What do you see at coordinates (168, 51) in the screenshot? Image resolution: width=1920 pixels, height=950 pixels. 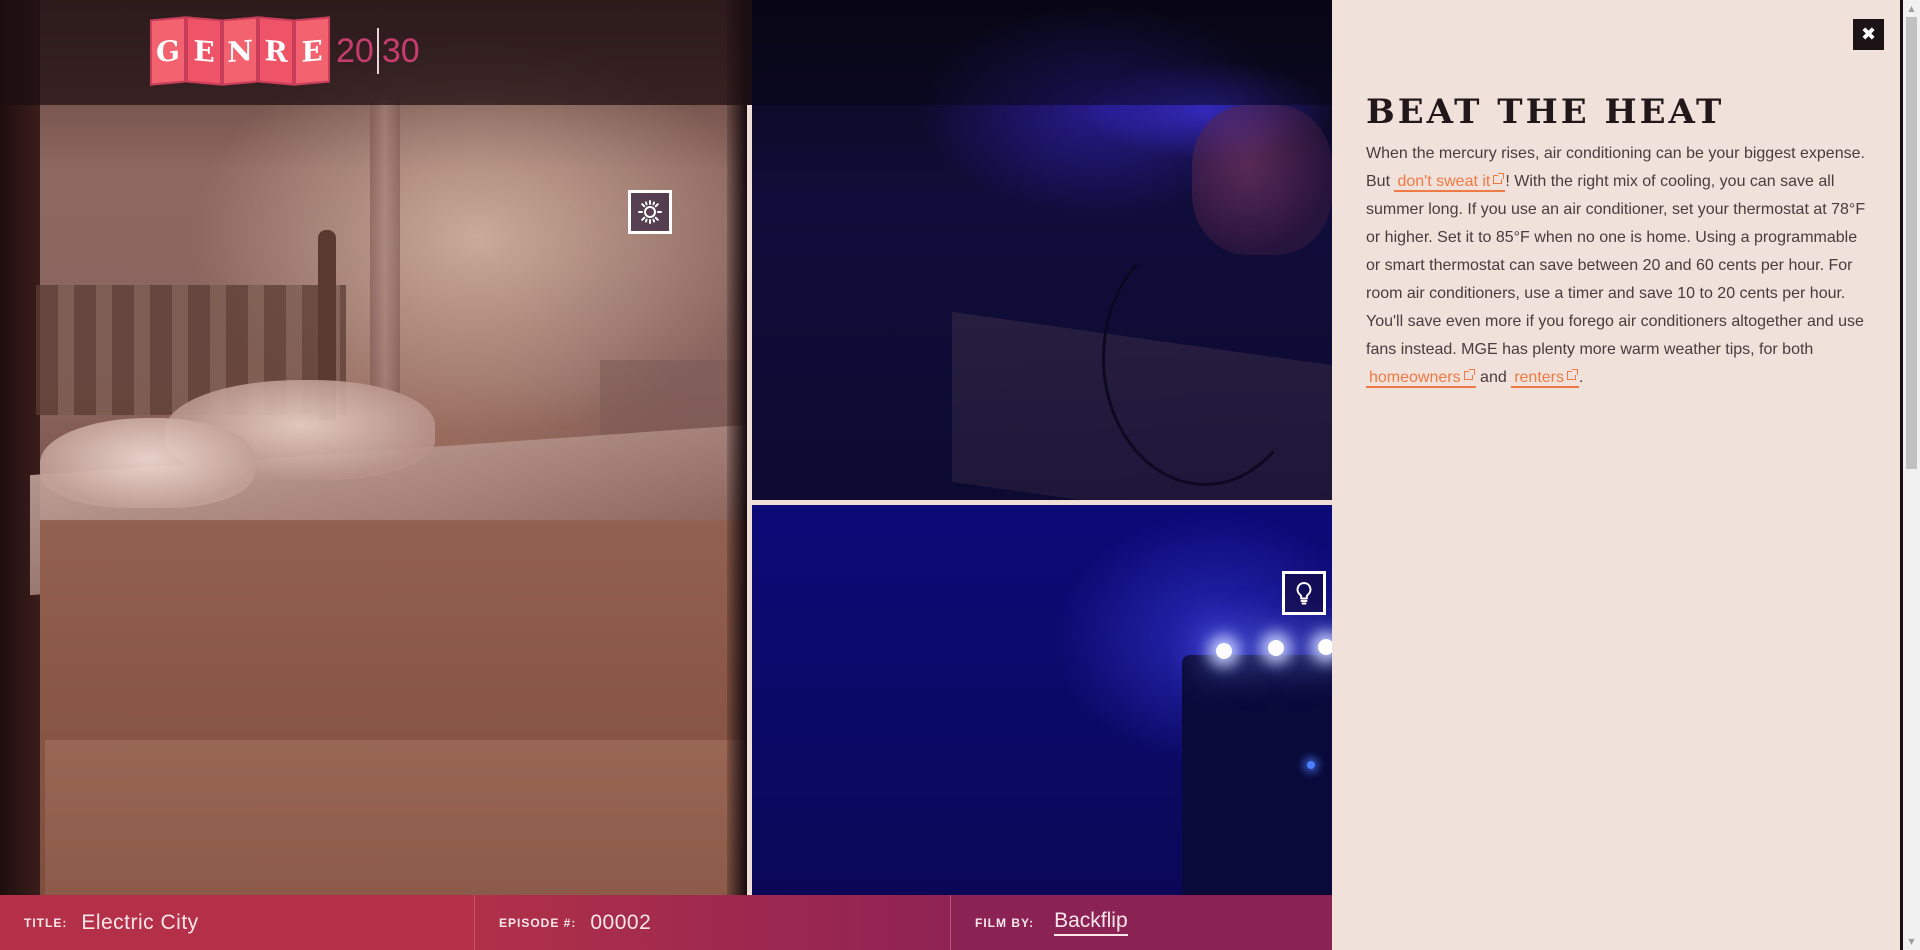 I see `logo-letter: G` at bounding box center [168, 51].